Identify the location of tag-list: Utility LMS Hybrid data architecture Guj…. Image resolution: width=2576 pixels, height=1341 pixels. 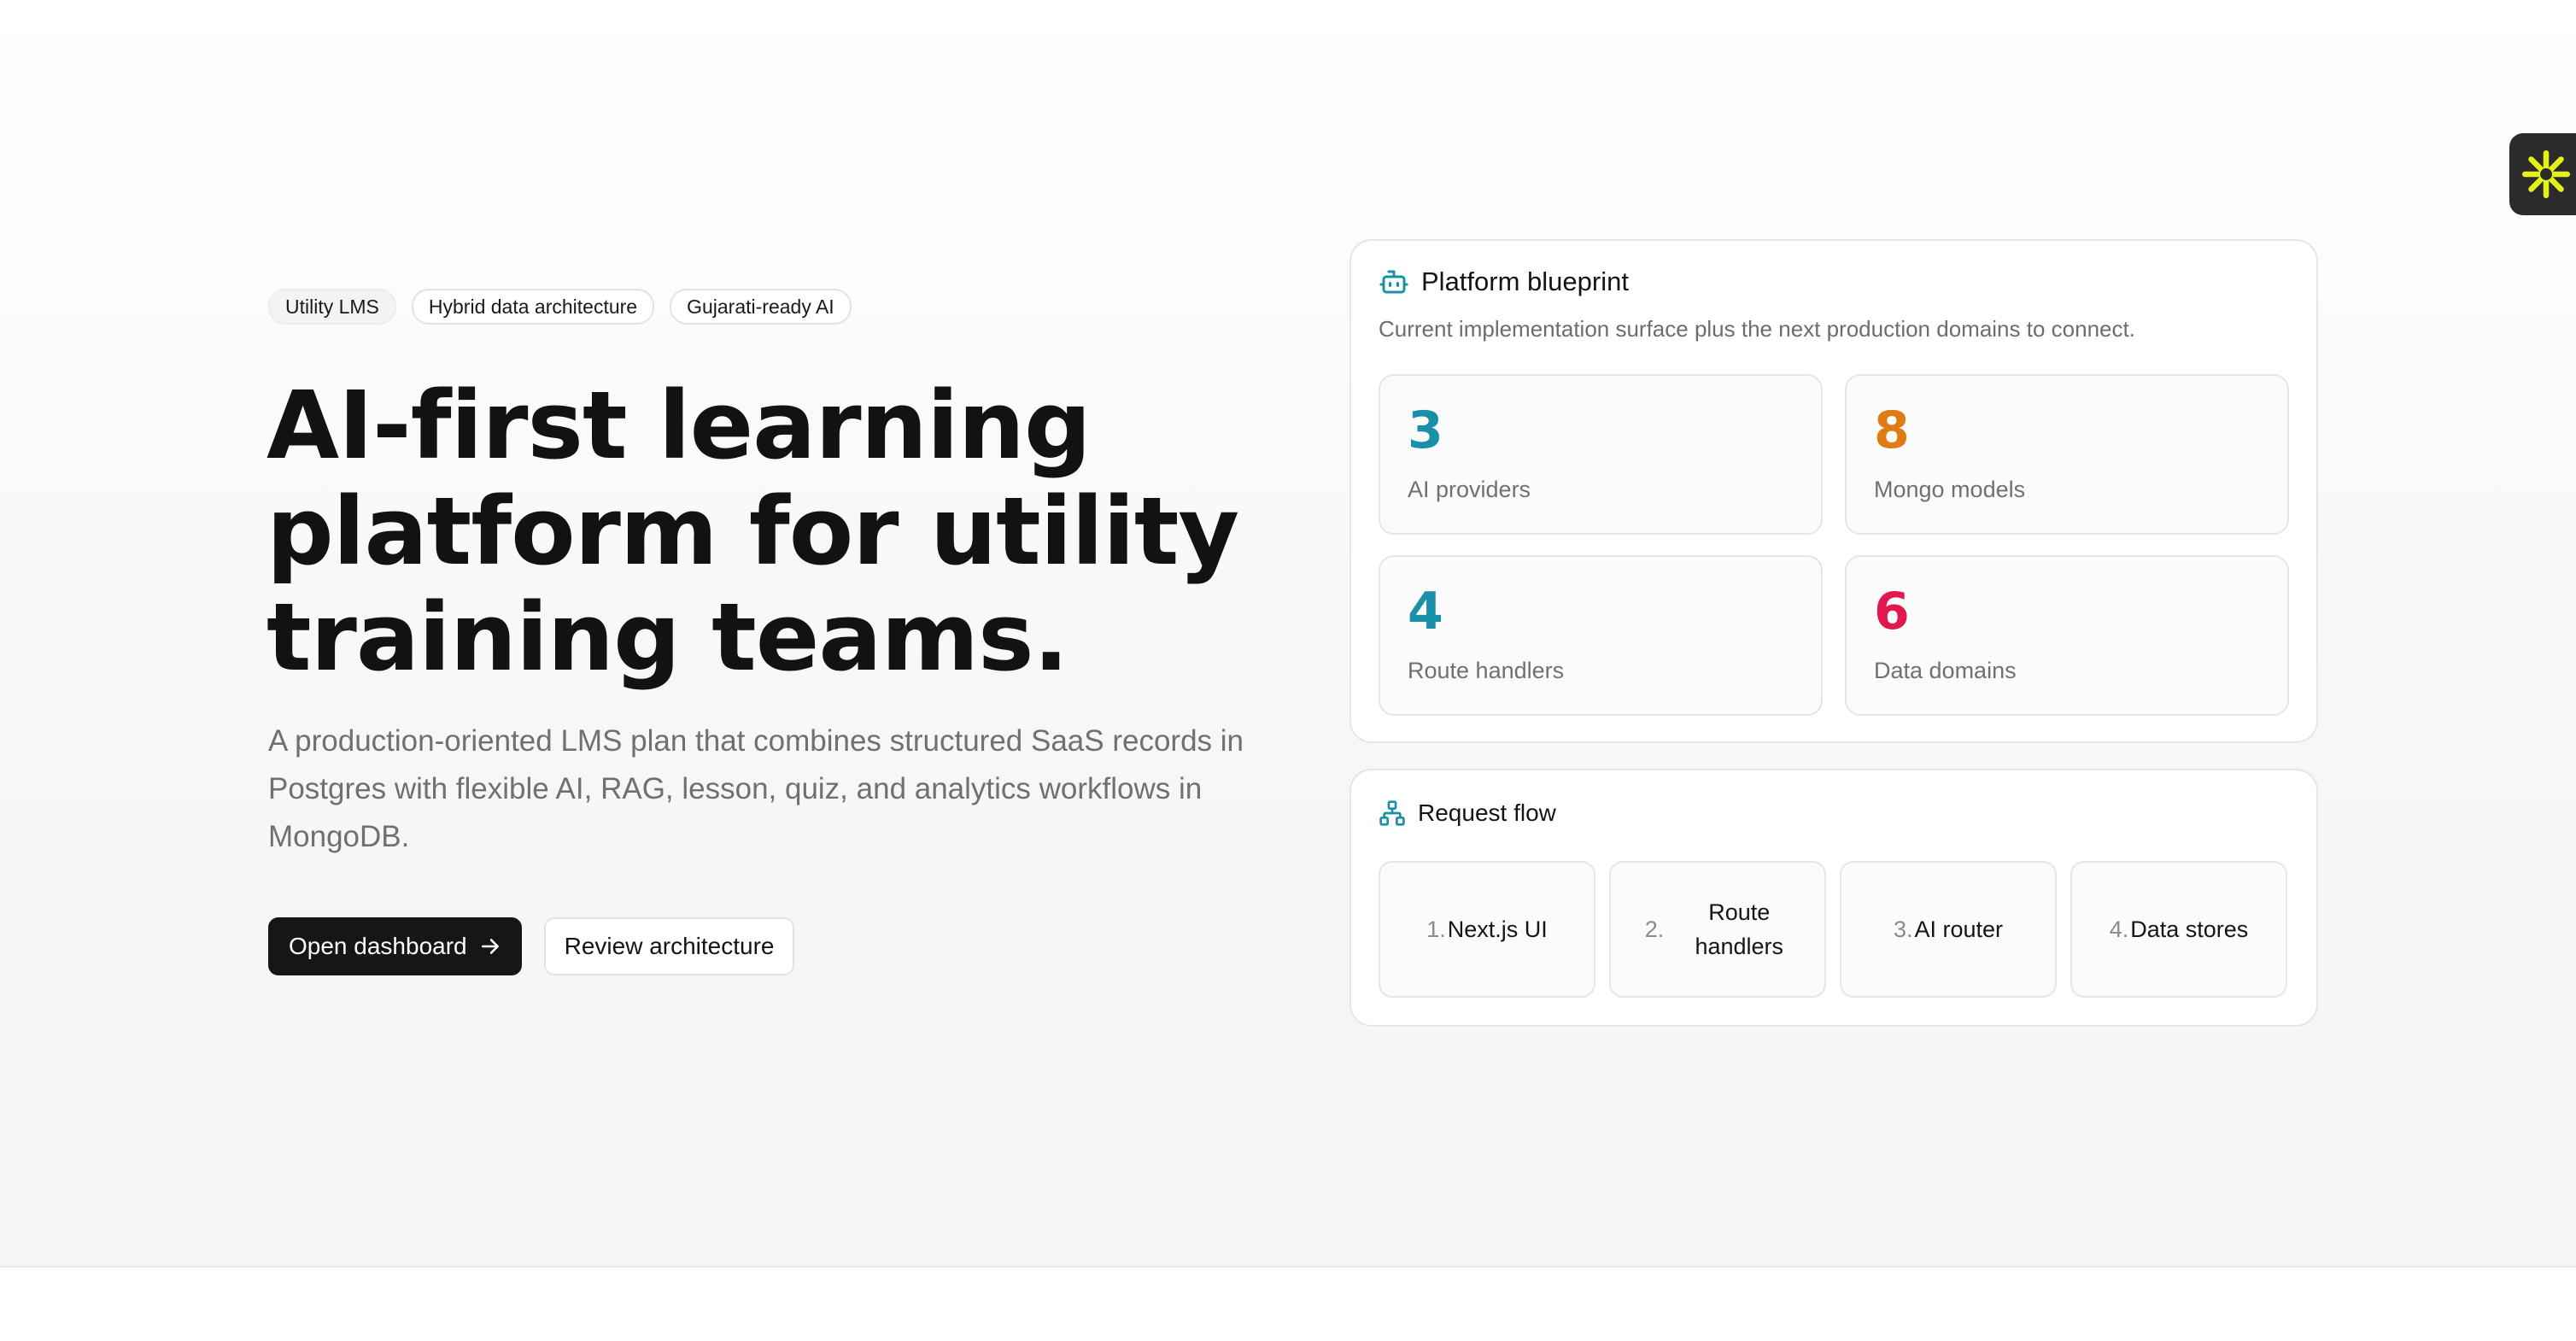
(560, 307).